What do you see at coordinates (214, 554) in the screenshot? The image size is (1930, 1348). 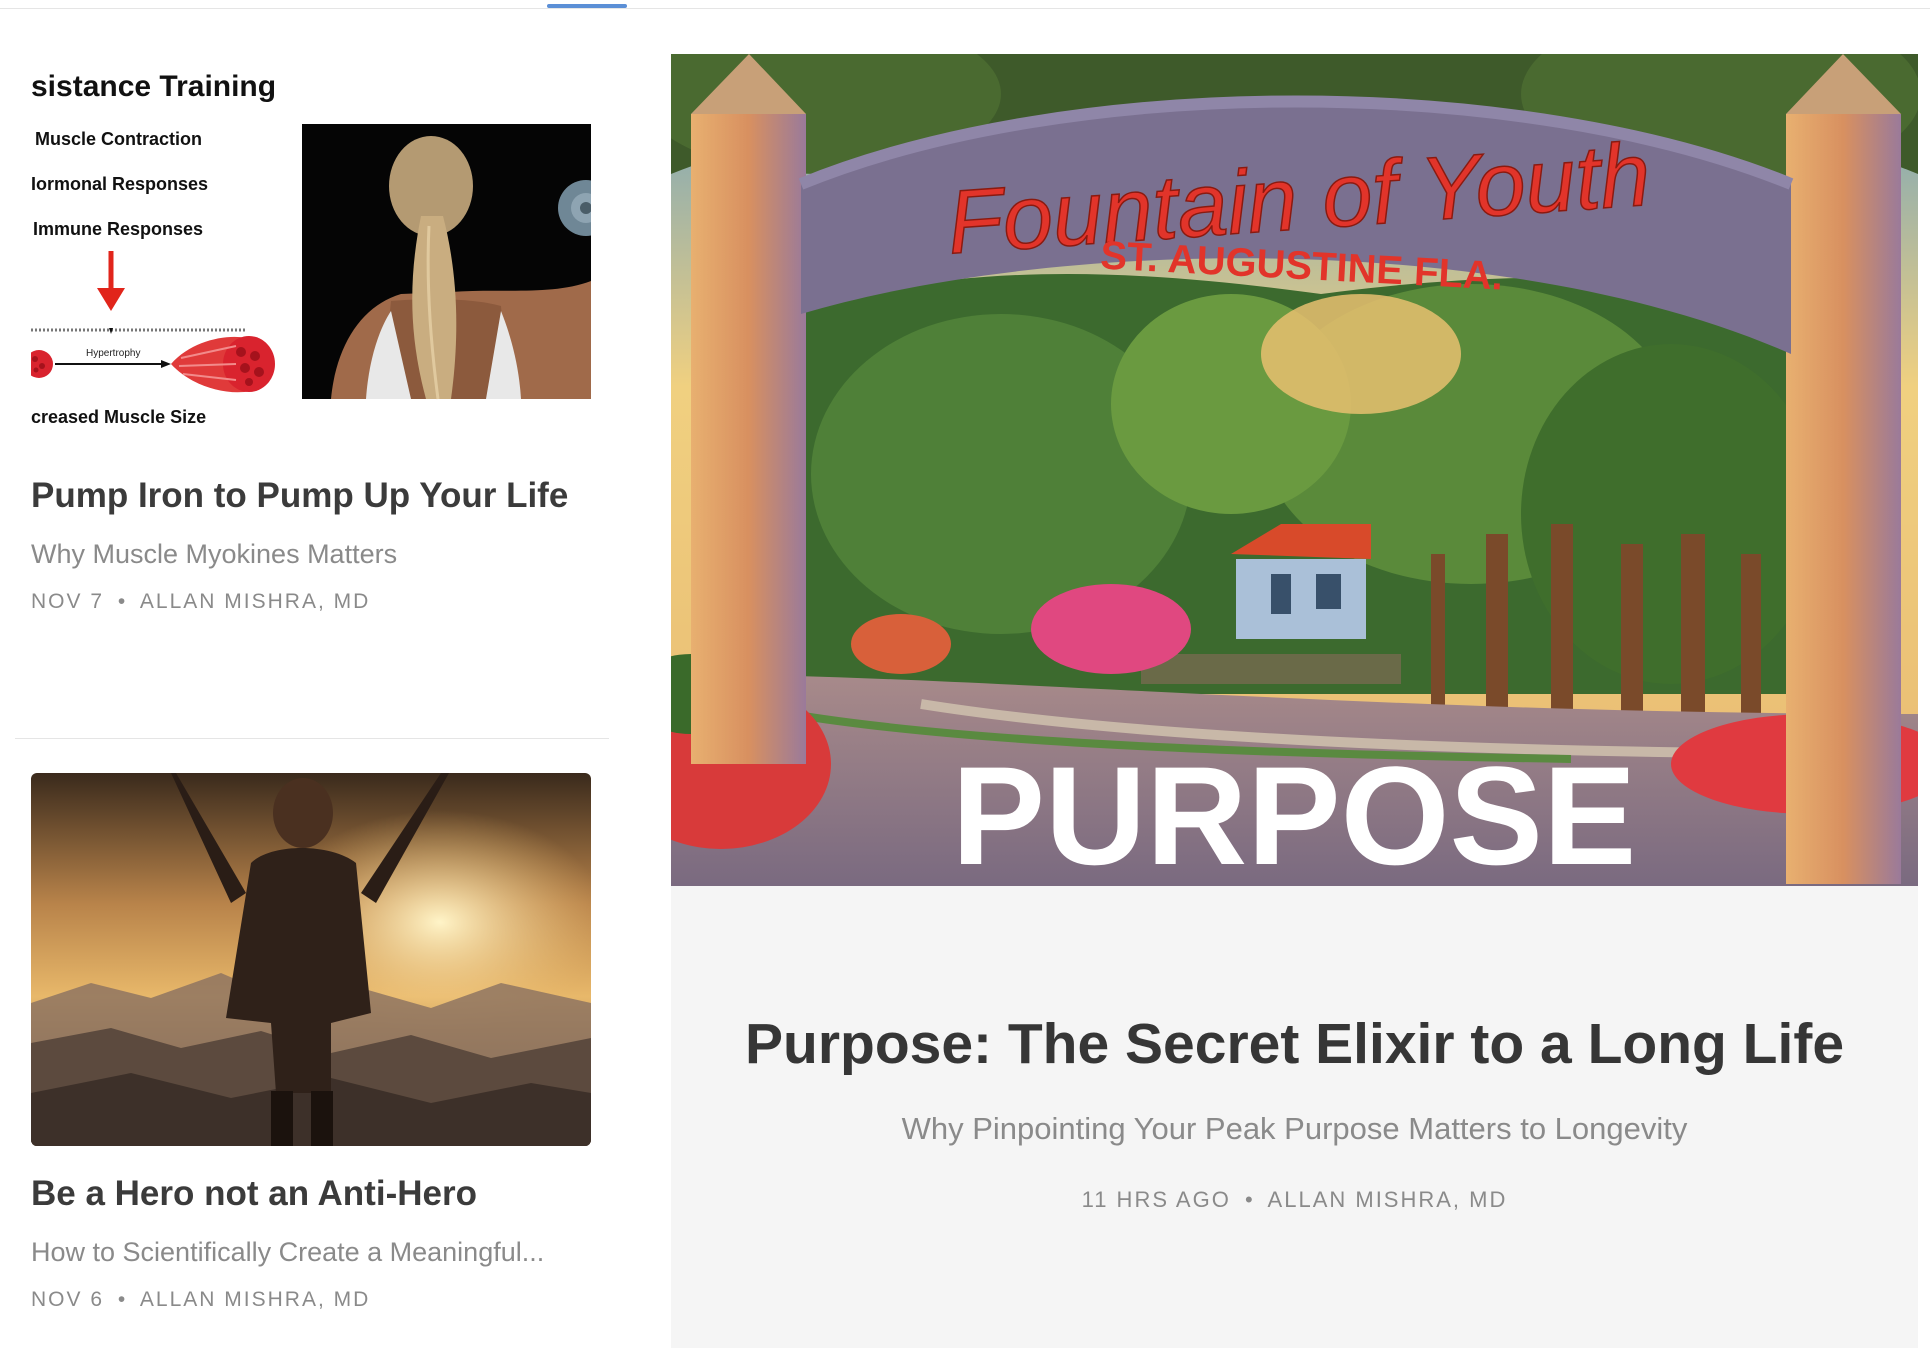 I see `post-subtitle: Why Muscle Myokines Matters` at bounding box center [214, 554].